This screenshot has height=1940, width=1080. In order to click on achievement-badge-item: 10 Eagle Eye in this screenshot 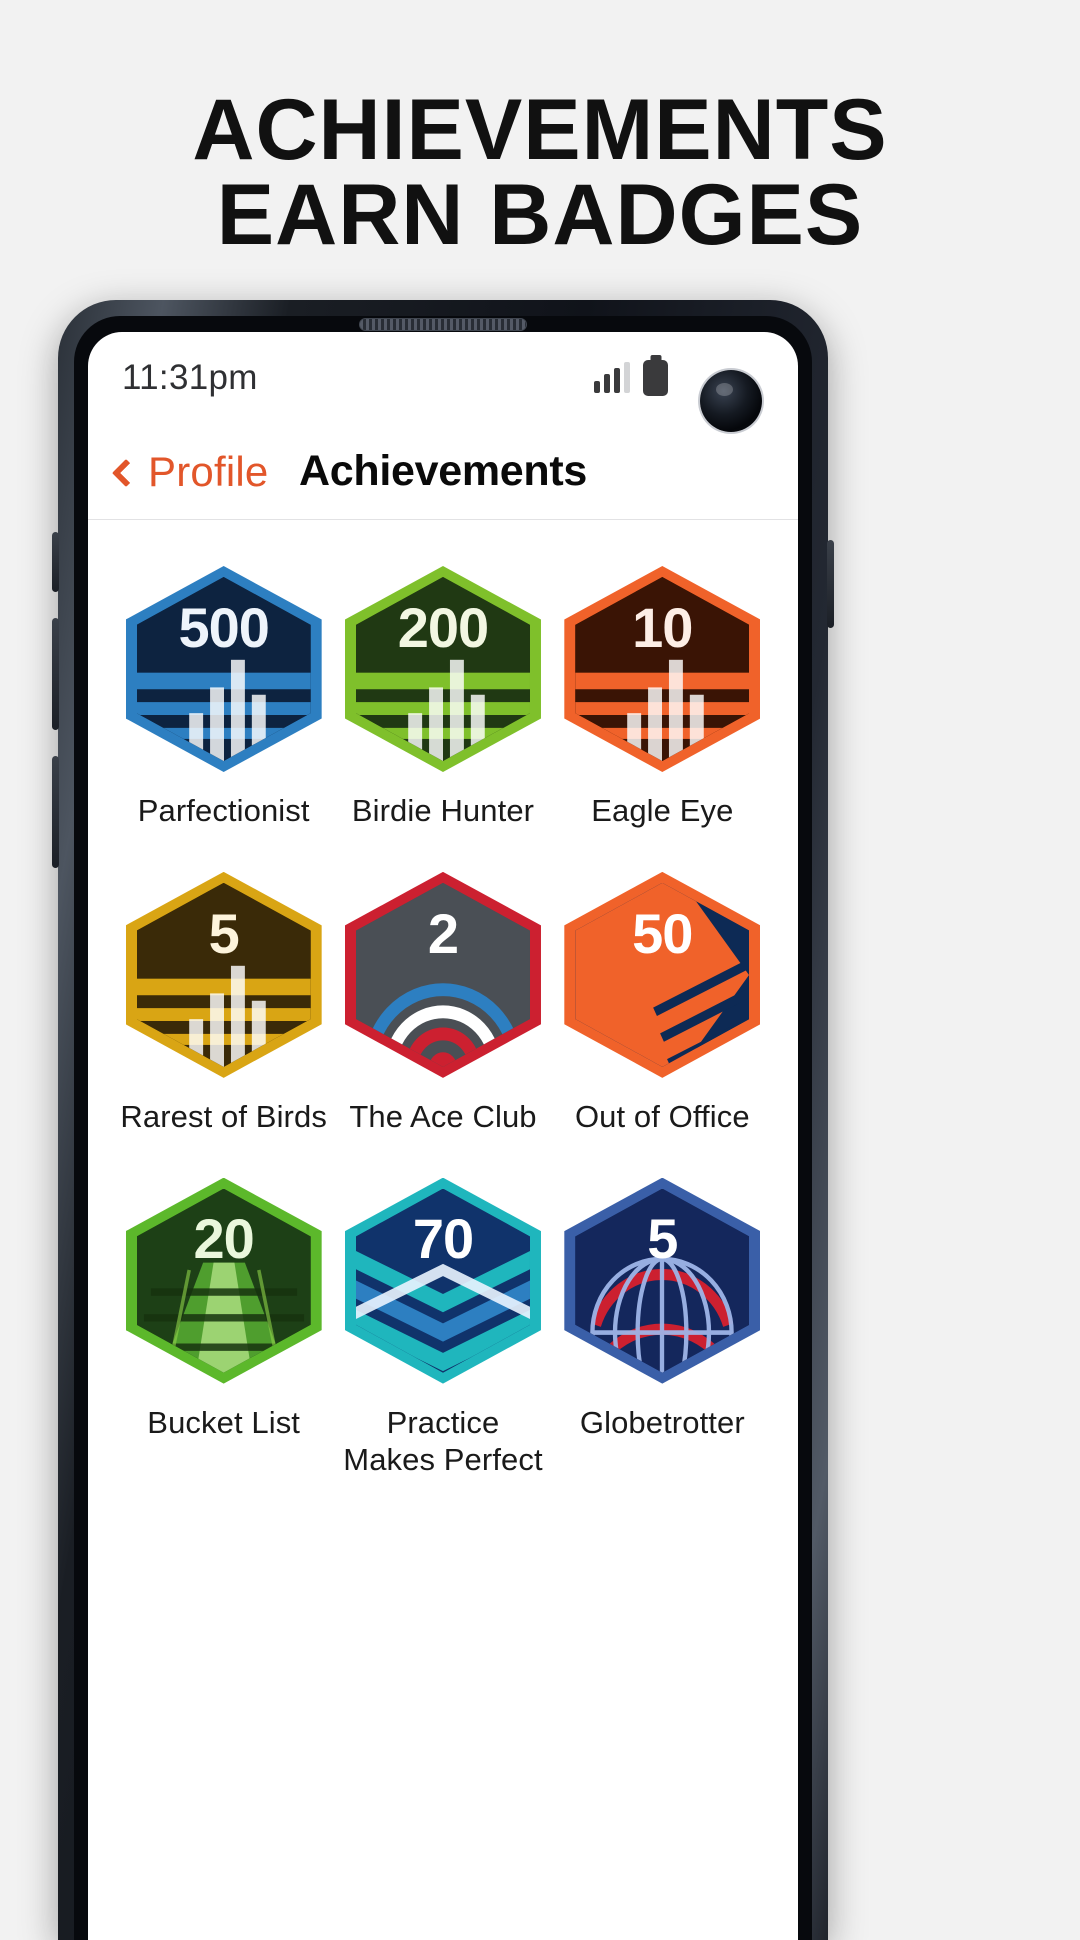, I will do `click(662, 719)`.